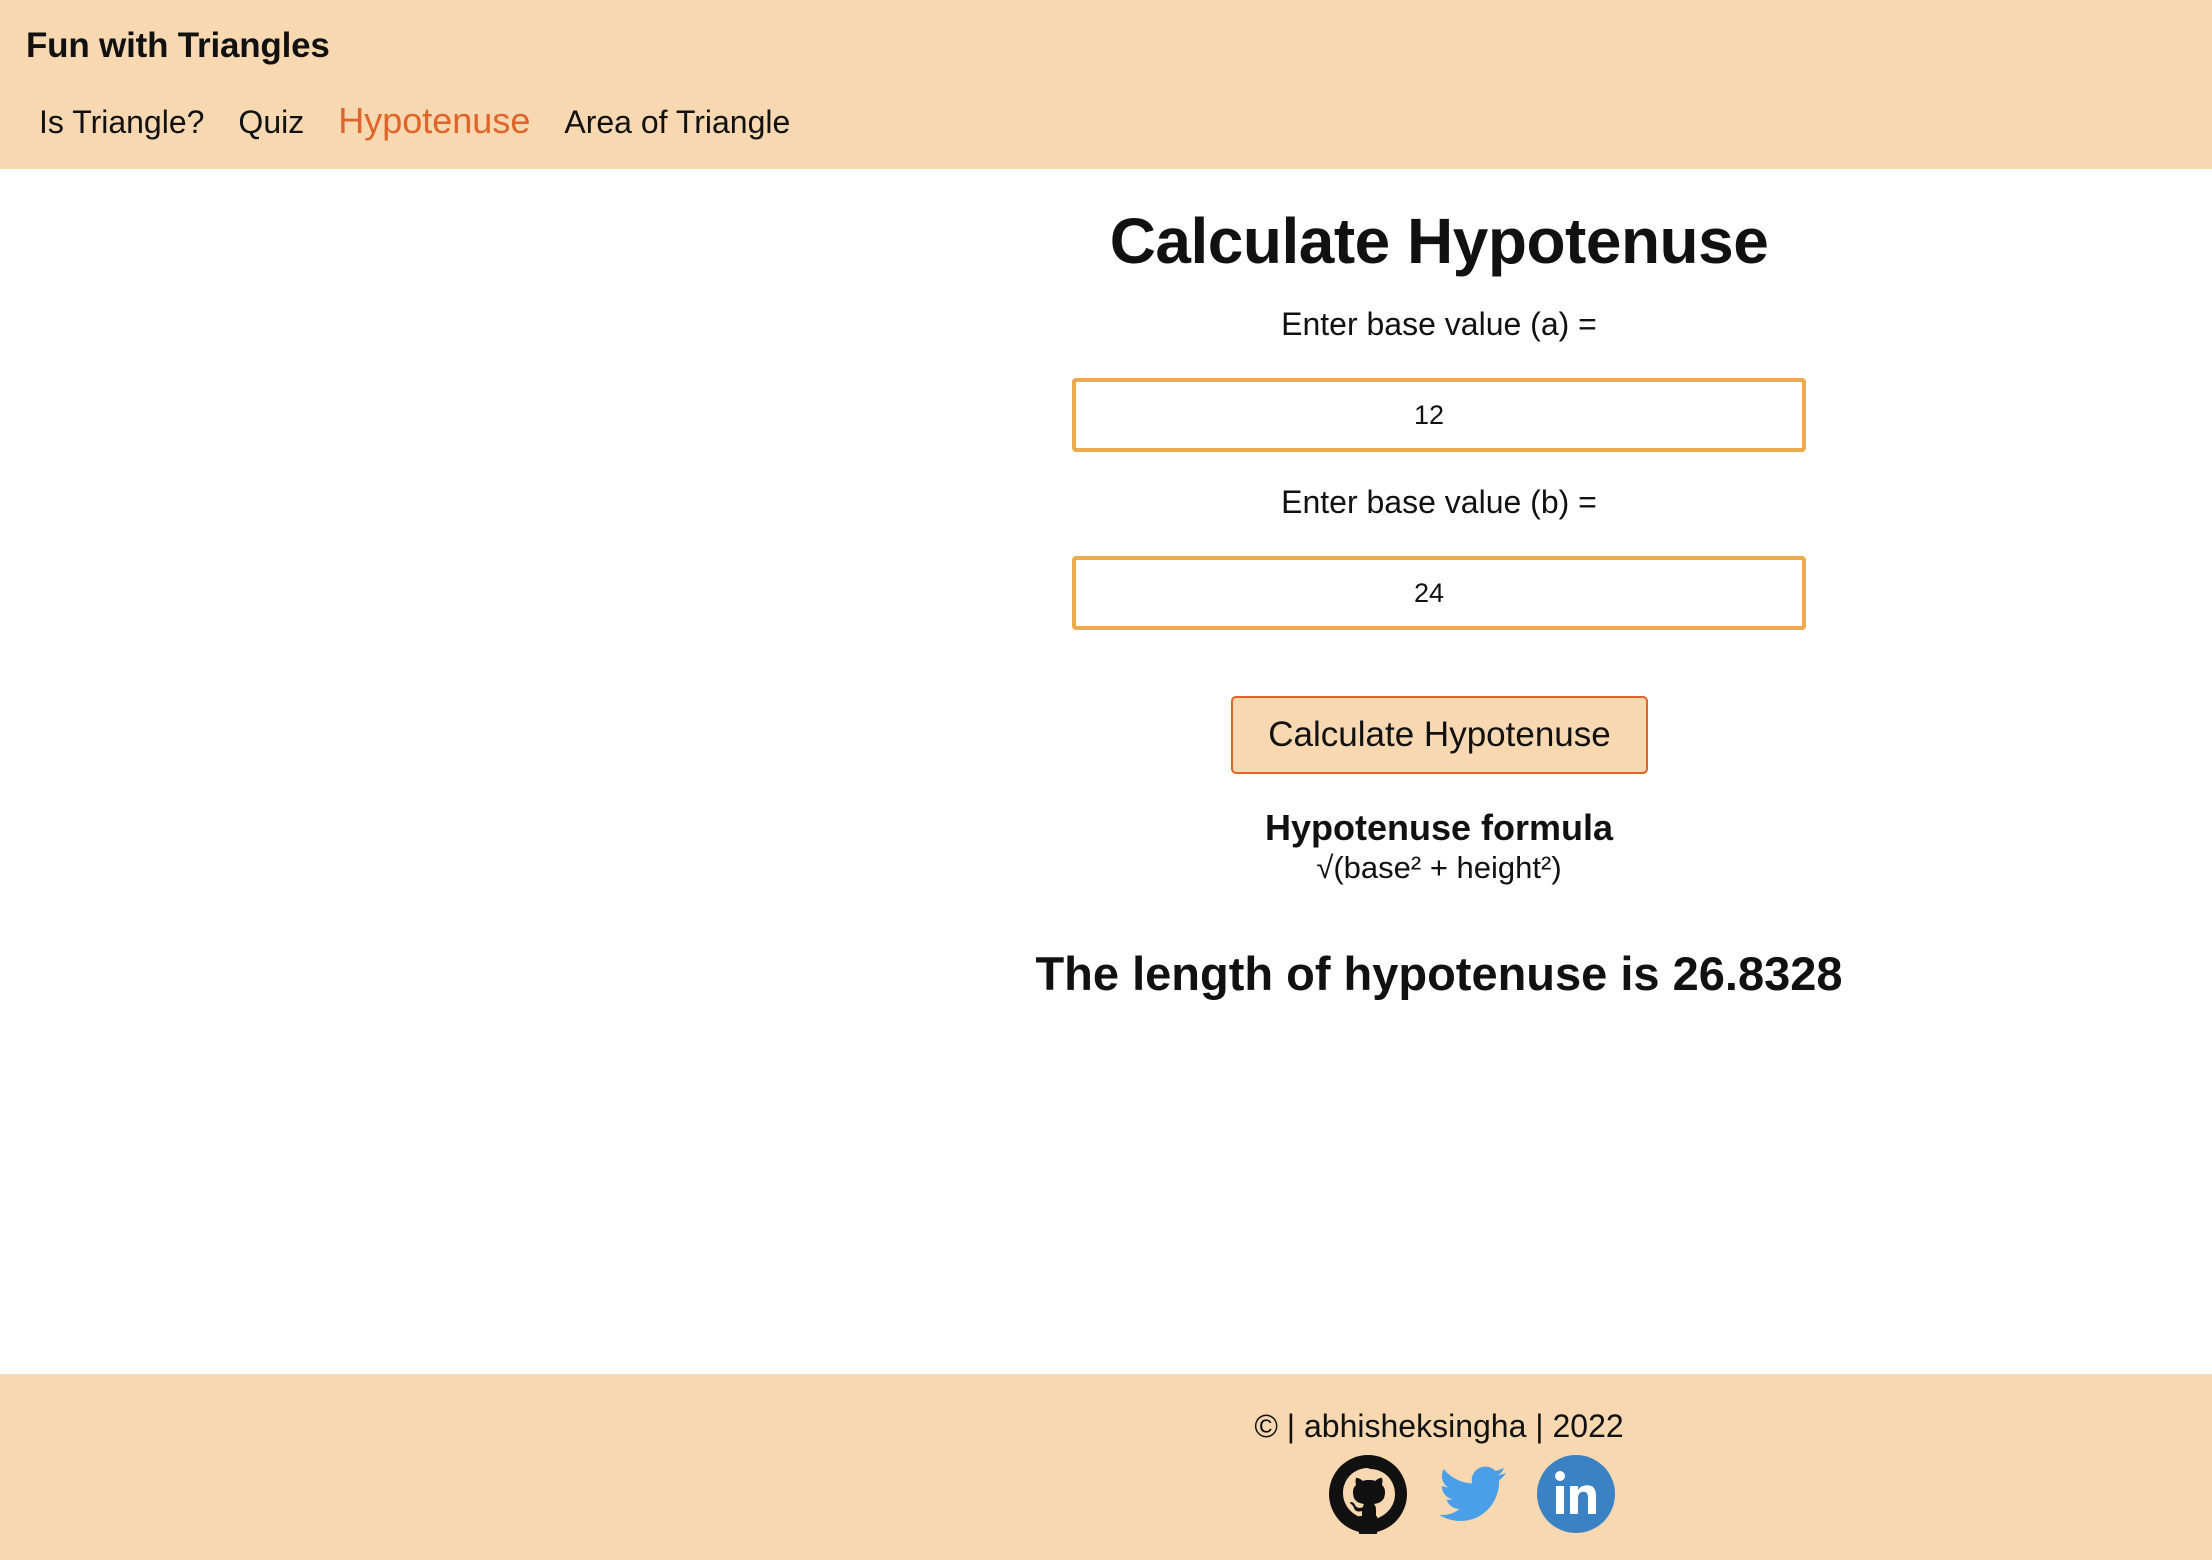 The width and height of the screenshot is (2212, 1560). I want to click on formula-title: Hypotenuse formula, so click(1439, 827).